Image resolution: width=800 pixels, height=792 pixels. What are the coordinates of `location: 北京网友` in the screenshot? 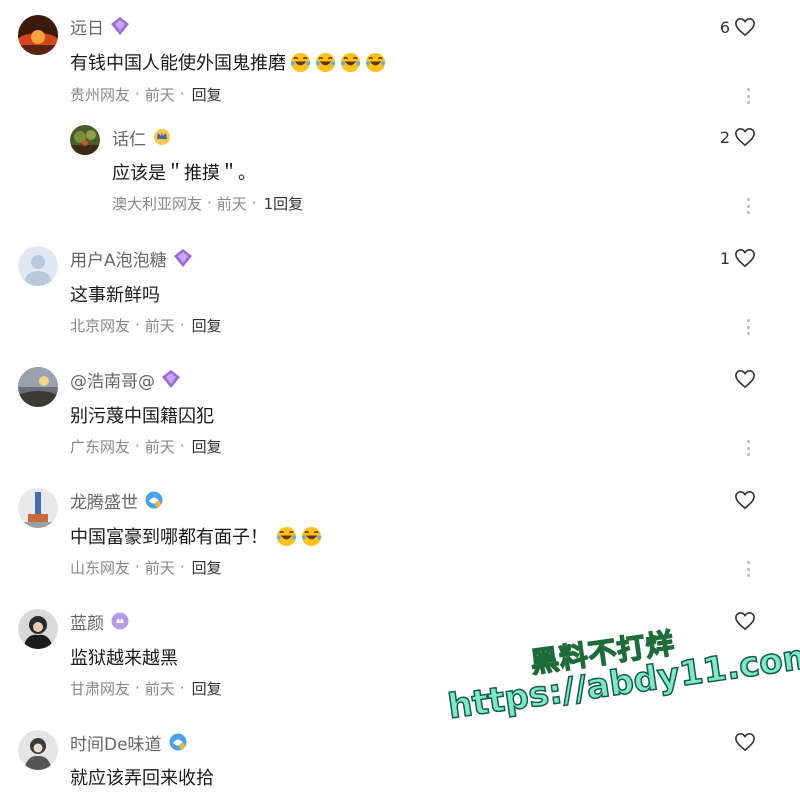 It's located at (100, 325).